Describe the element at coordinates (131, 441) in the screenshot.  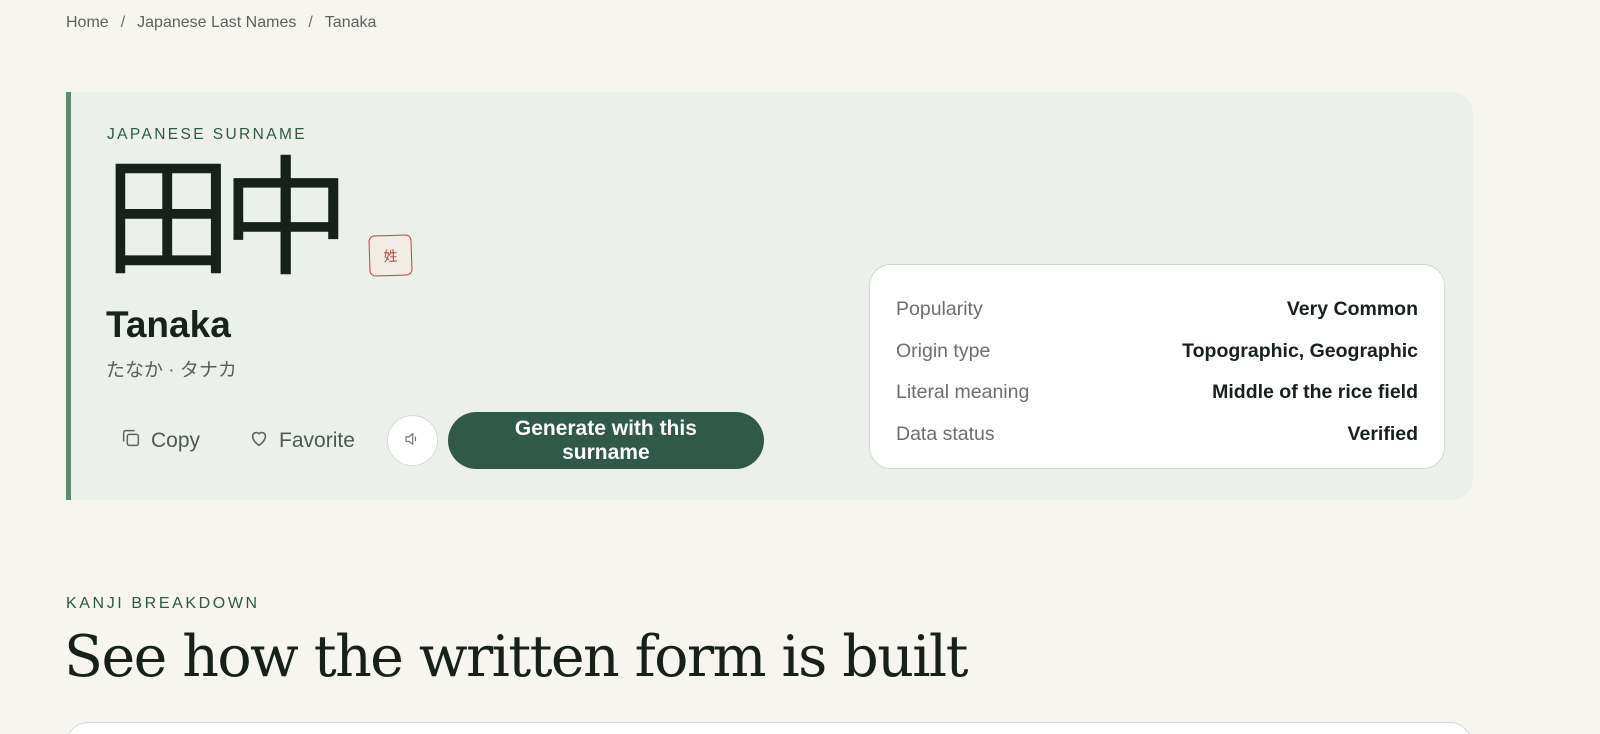
I see `copy-icon` at that location.